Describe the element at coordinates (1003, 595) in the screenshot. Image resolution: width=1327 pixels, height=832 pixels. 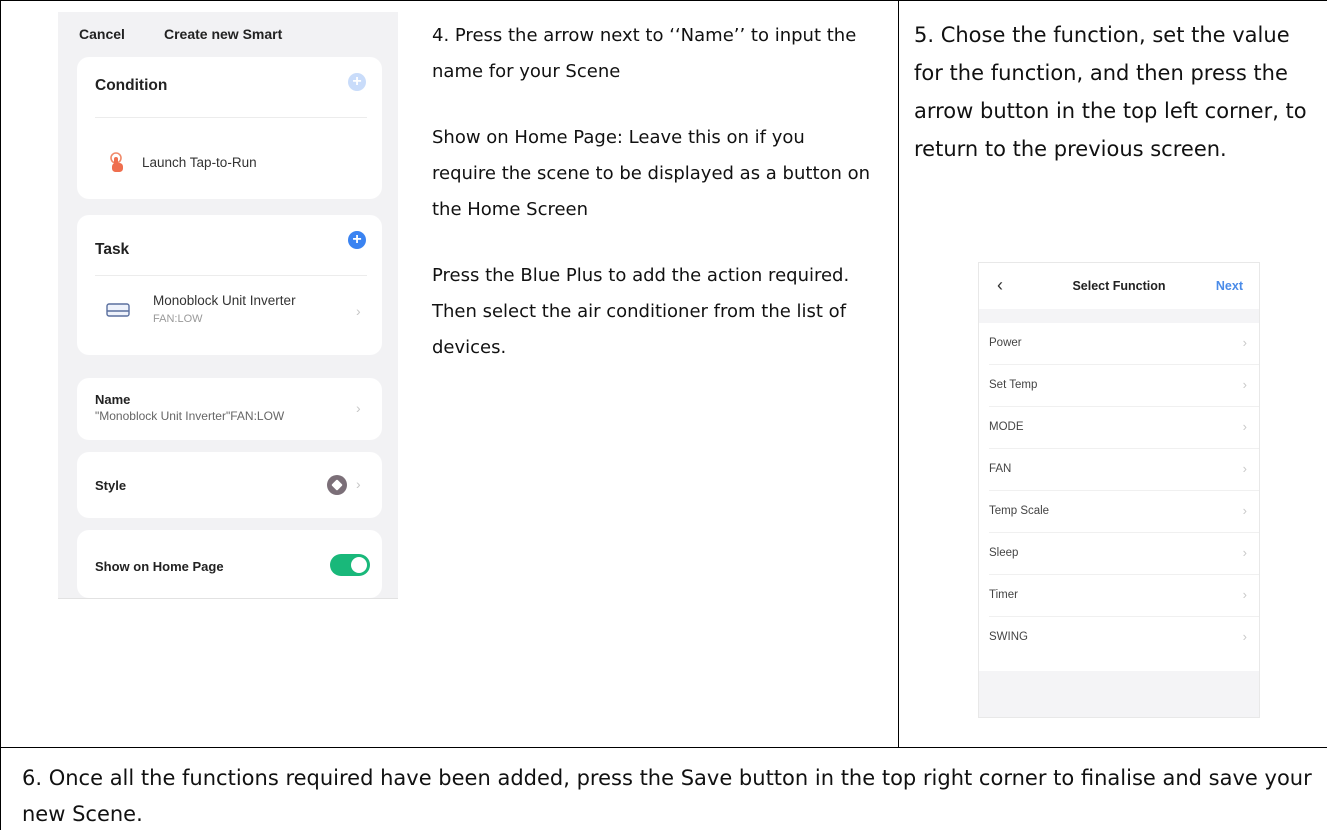
I see `function-label: Timer` at that location.